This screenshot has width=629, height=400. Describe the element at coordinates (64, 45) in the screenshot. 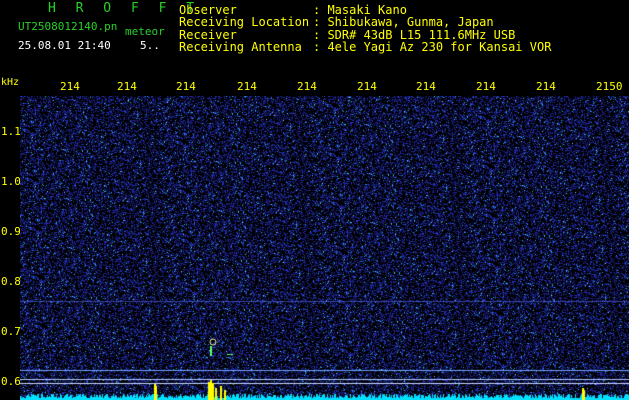

I see `date-time: 25.08.01 21:40` at that location.